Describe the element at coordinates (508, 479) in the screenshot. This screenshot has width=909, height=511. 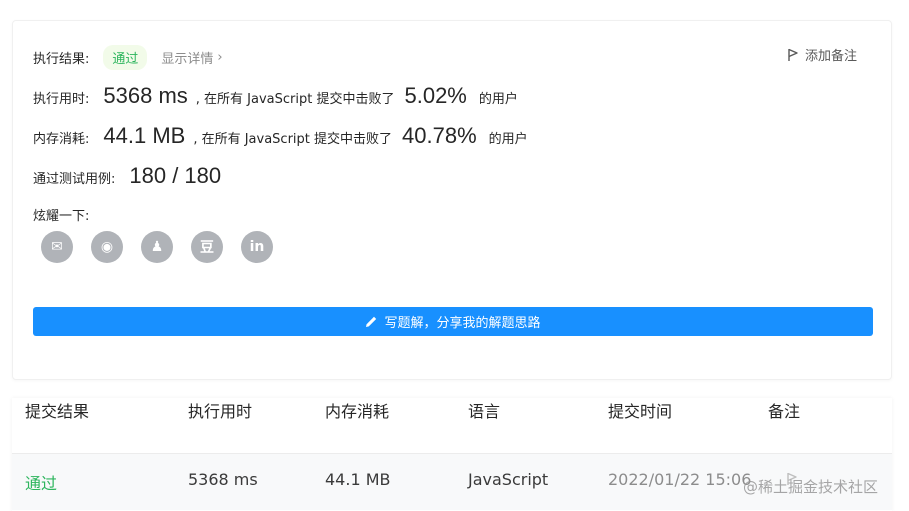
I see `row-language: JavaScript` at that location.